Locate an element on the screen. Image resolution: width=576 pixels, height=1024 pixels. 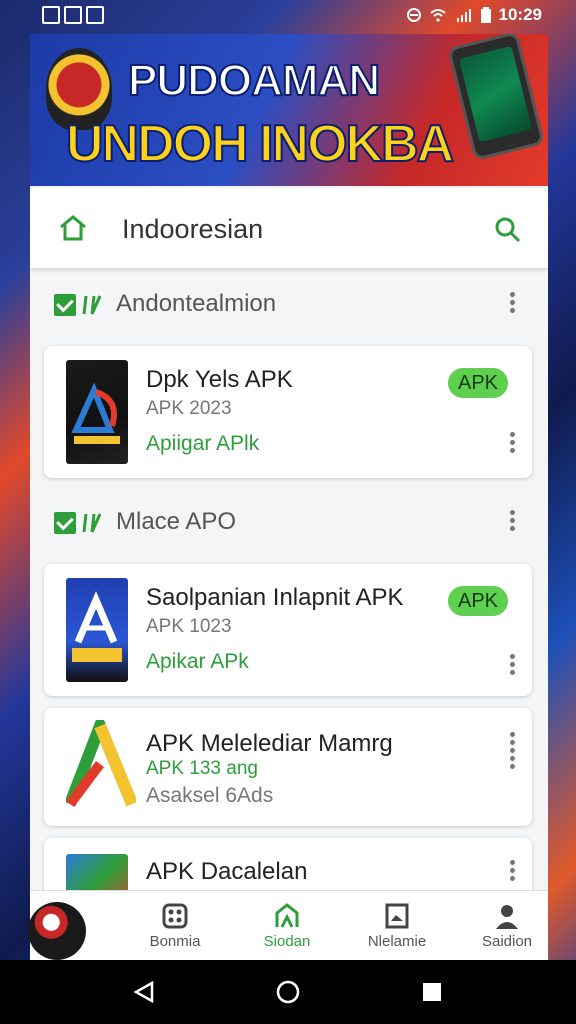
nav-item-nlelamie: Nlelamie is located at coordinates (397, 927).